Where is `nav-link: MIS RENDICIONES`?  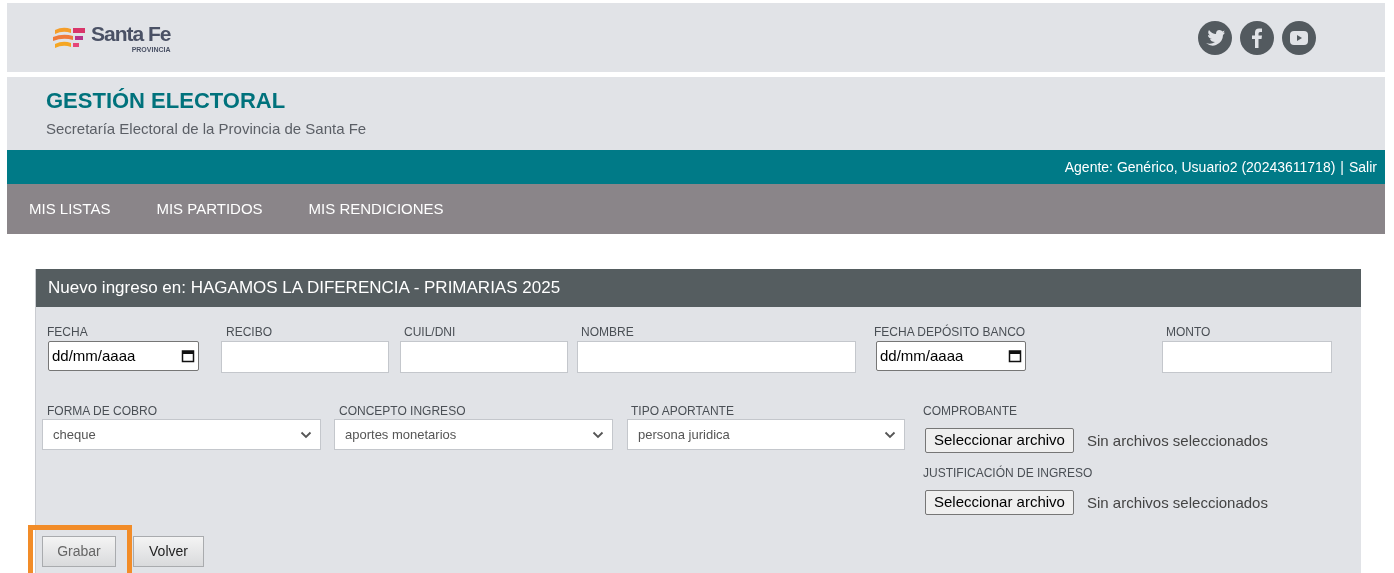
nav-link: MIS RENDICIONES is located at coordinates (376, 209).